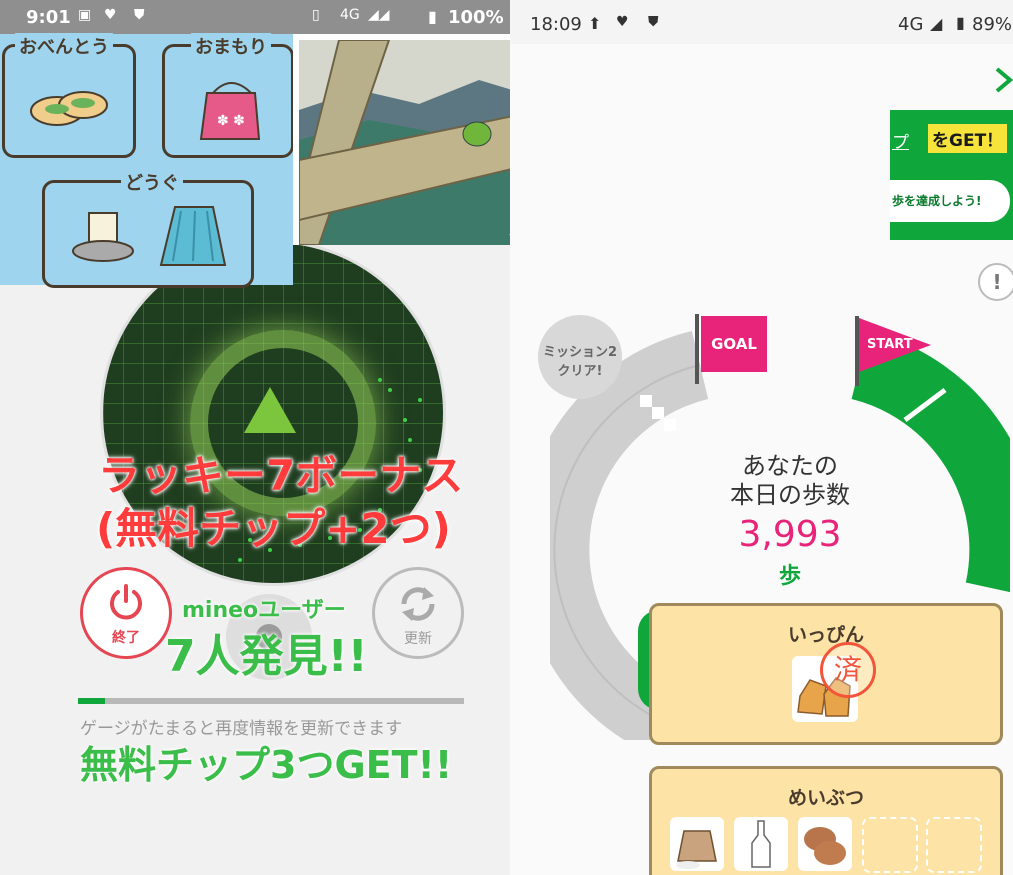 The width and height of the screenshot is (1013, 875). I want to click on left-status-time: 9:01, so click(48, 17).